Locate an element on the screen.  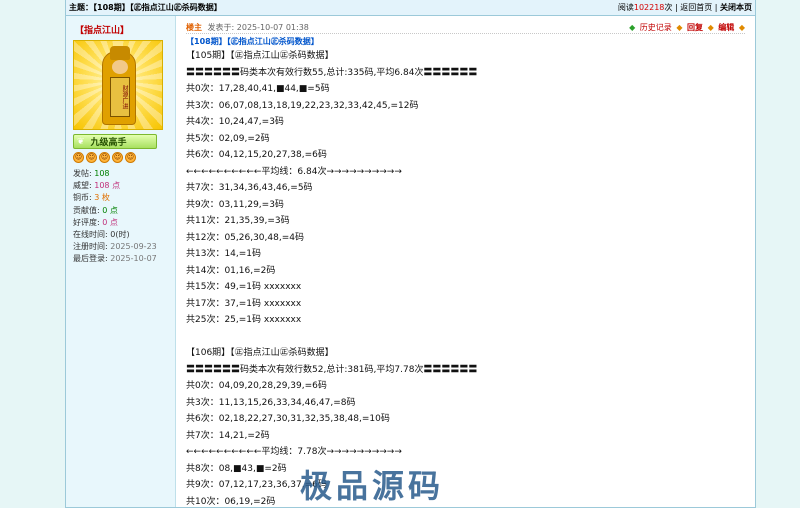
body-line: 共3次：11,13,15,26,33,34,46,47,=8码 is located at coordinates (271, 402).